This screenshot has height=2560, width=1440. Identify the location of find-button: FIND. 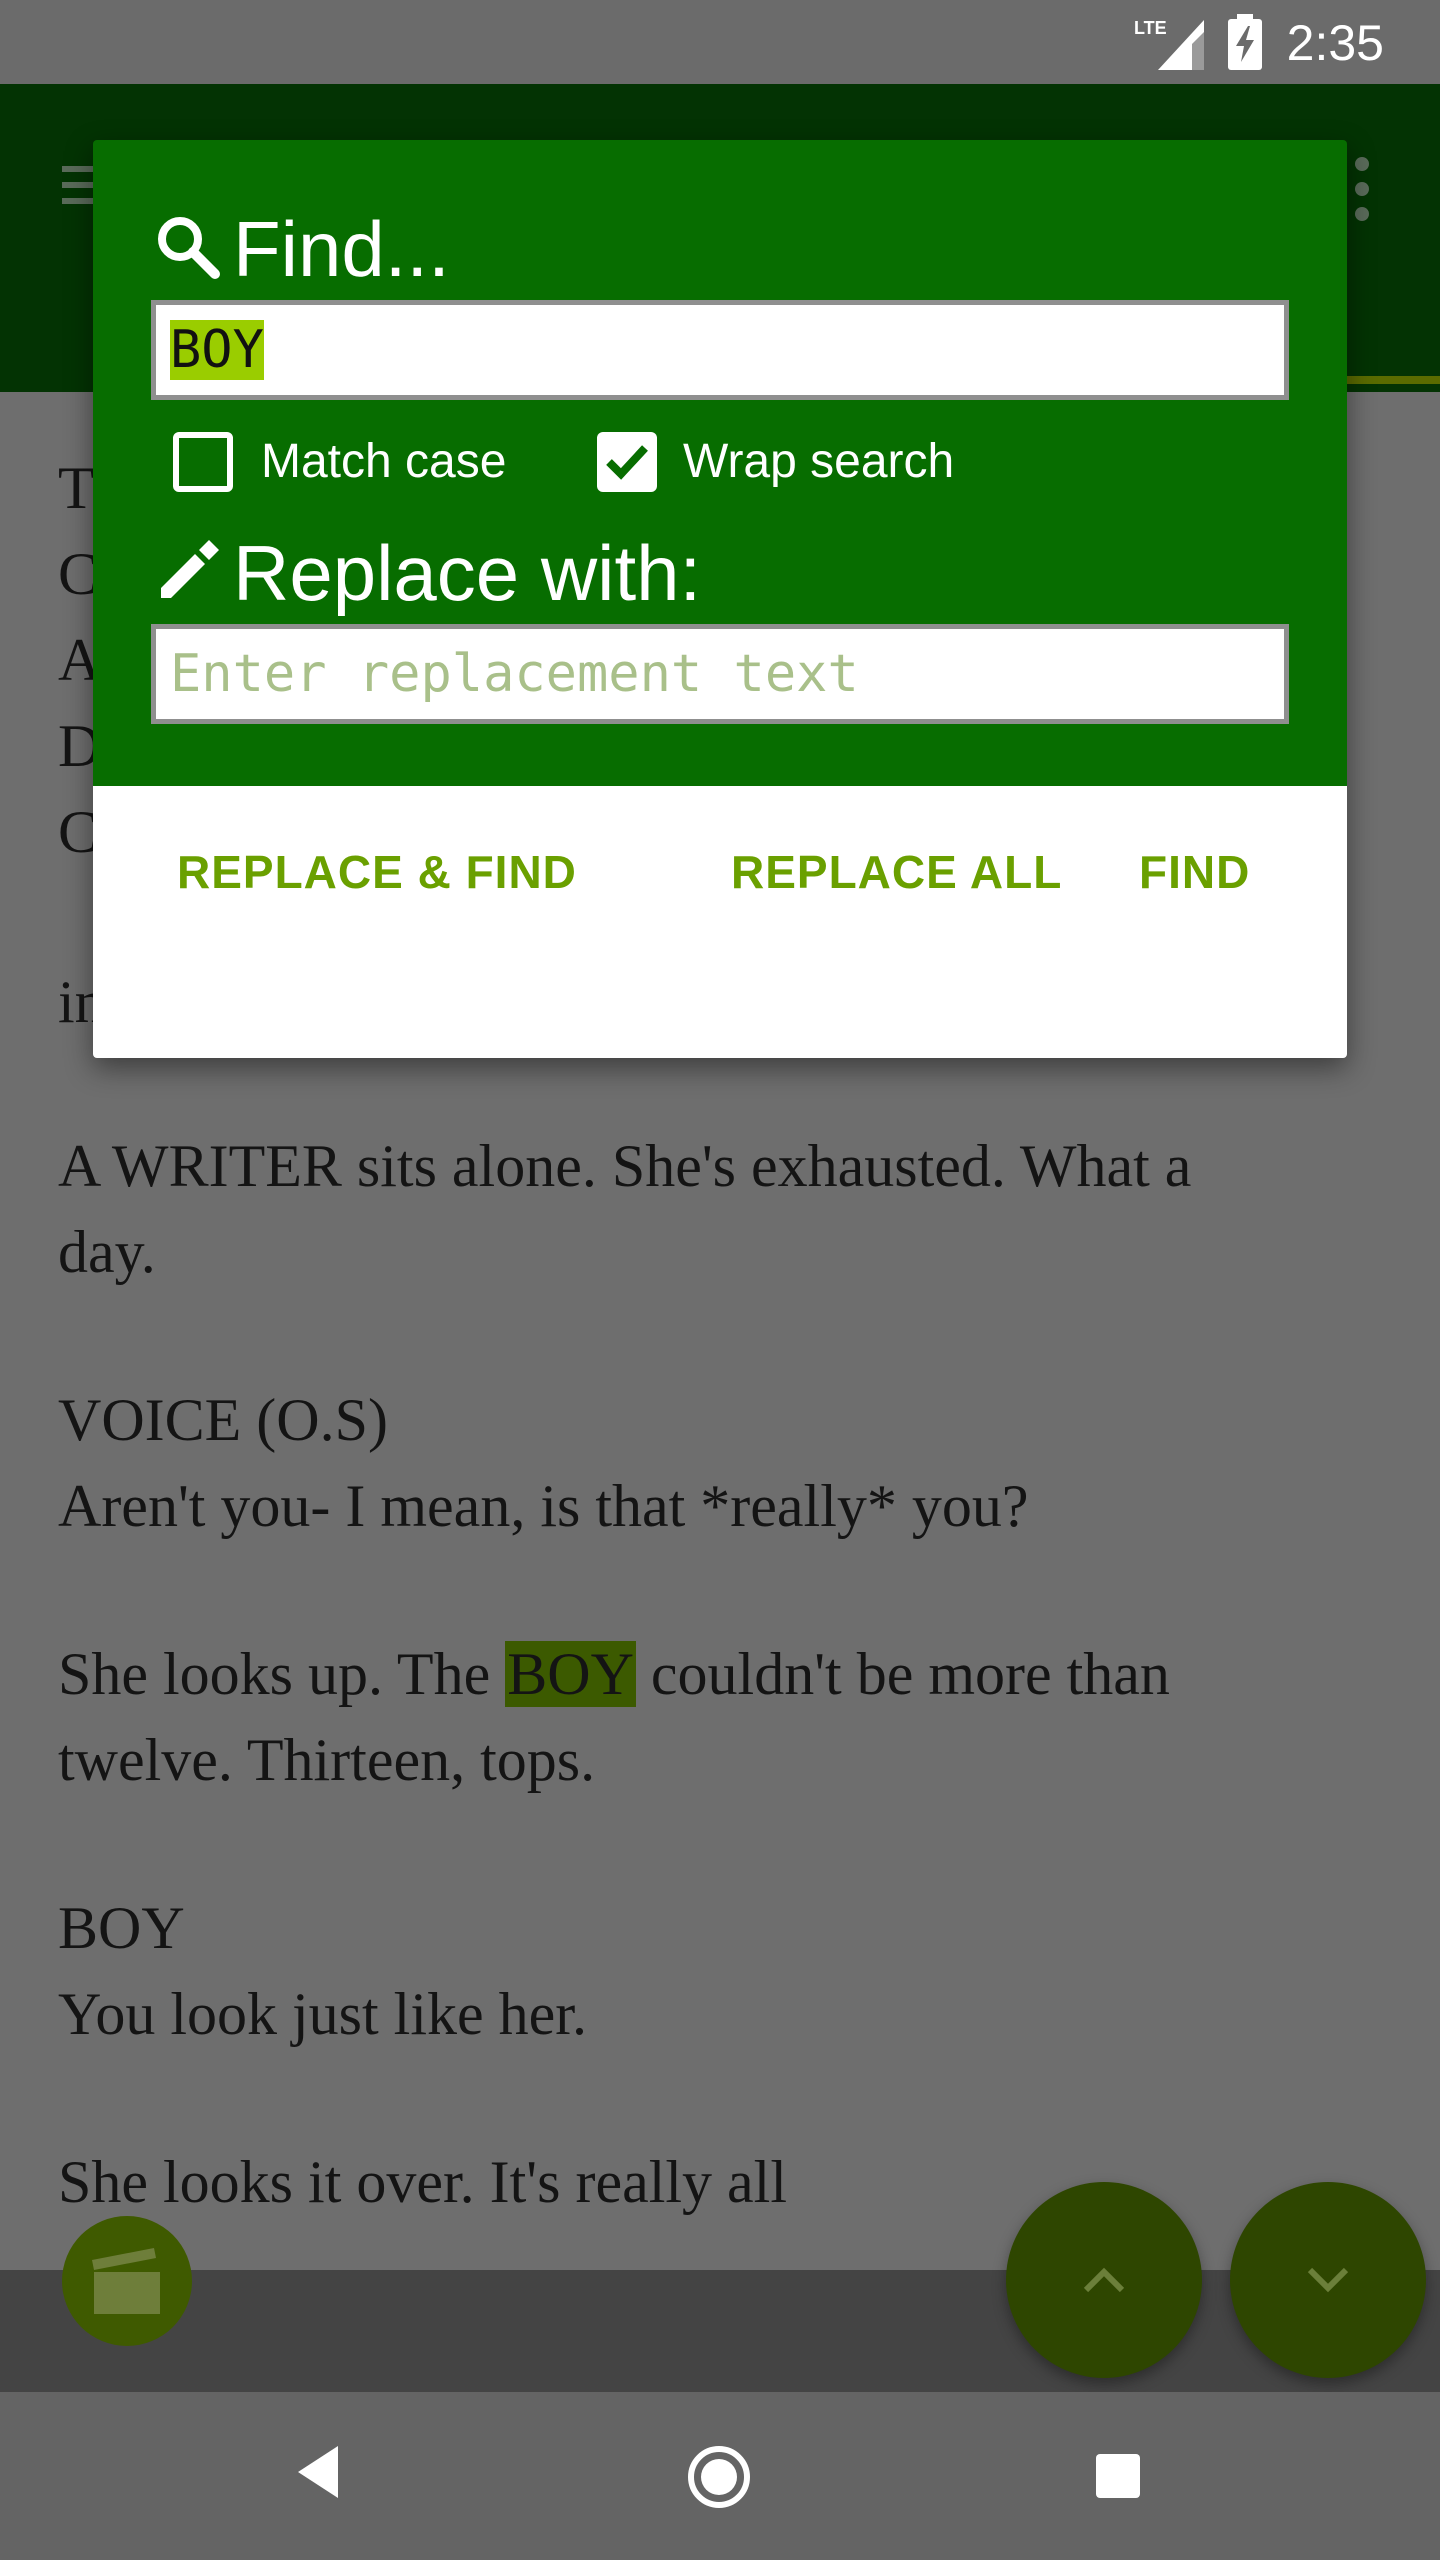
(1194, 872).